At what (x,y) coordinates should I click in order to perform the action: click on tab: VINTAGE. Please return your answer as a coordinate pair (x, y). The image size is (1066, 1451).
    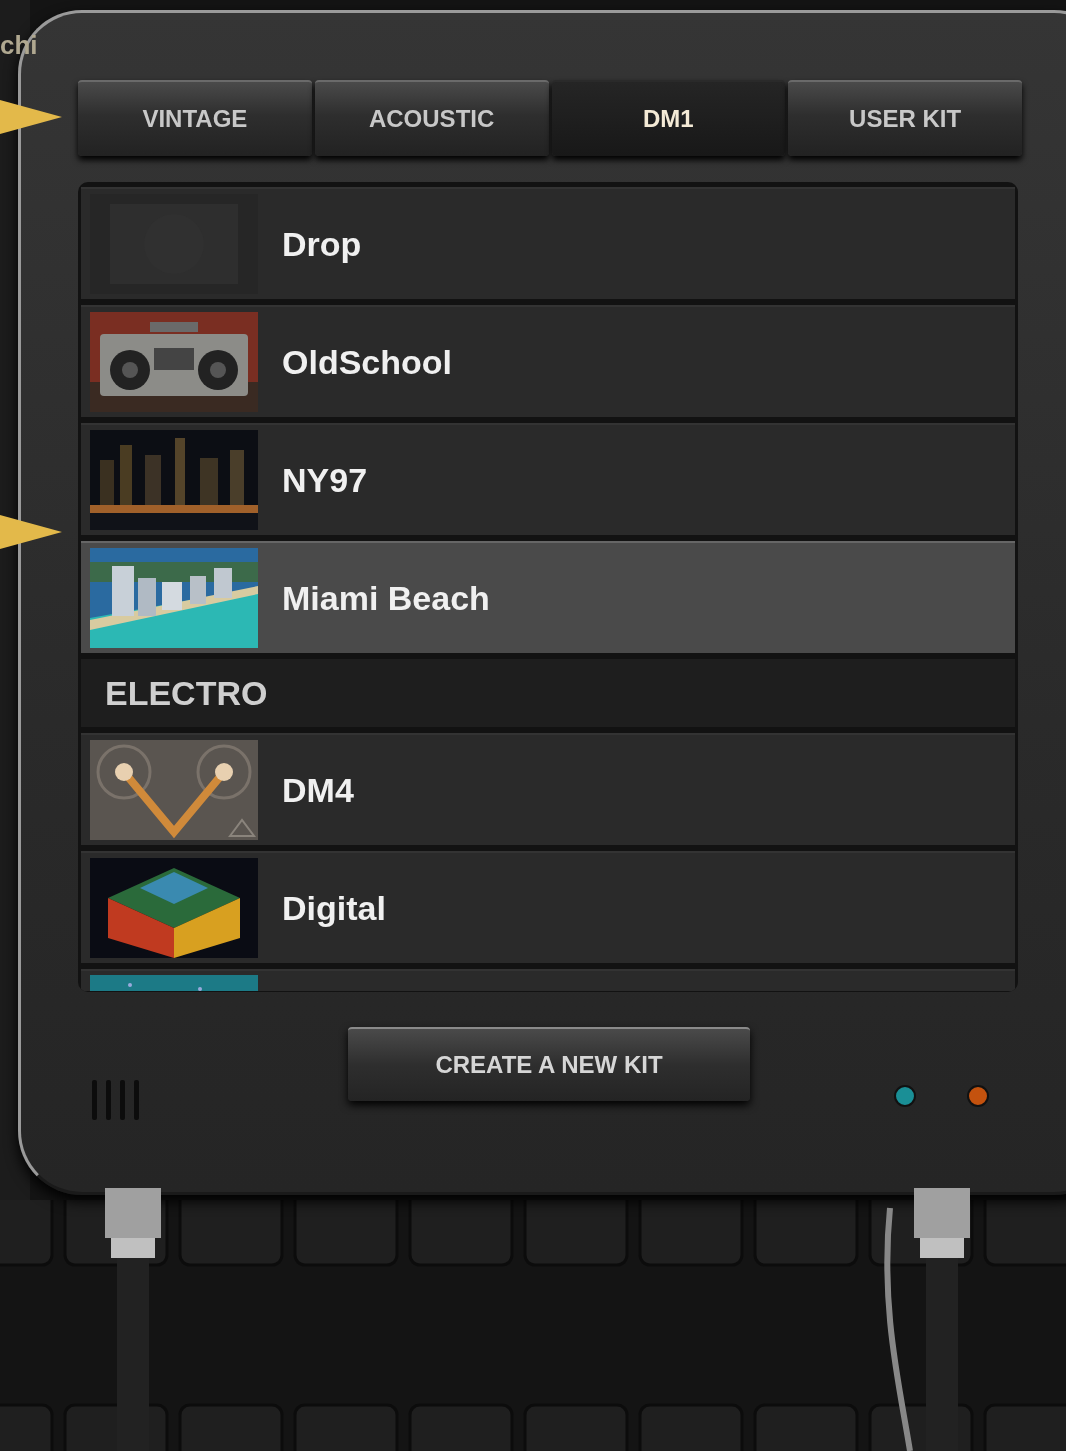
    Looking at the image, I should click on (195, 118).